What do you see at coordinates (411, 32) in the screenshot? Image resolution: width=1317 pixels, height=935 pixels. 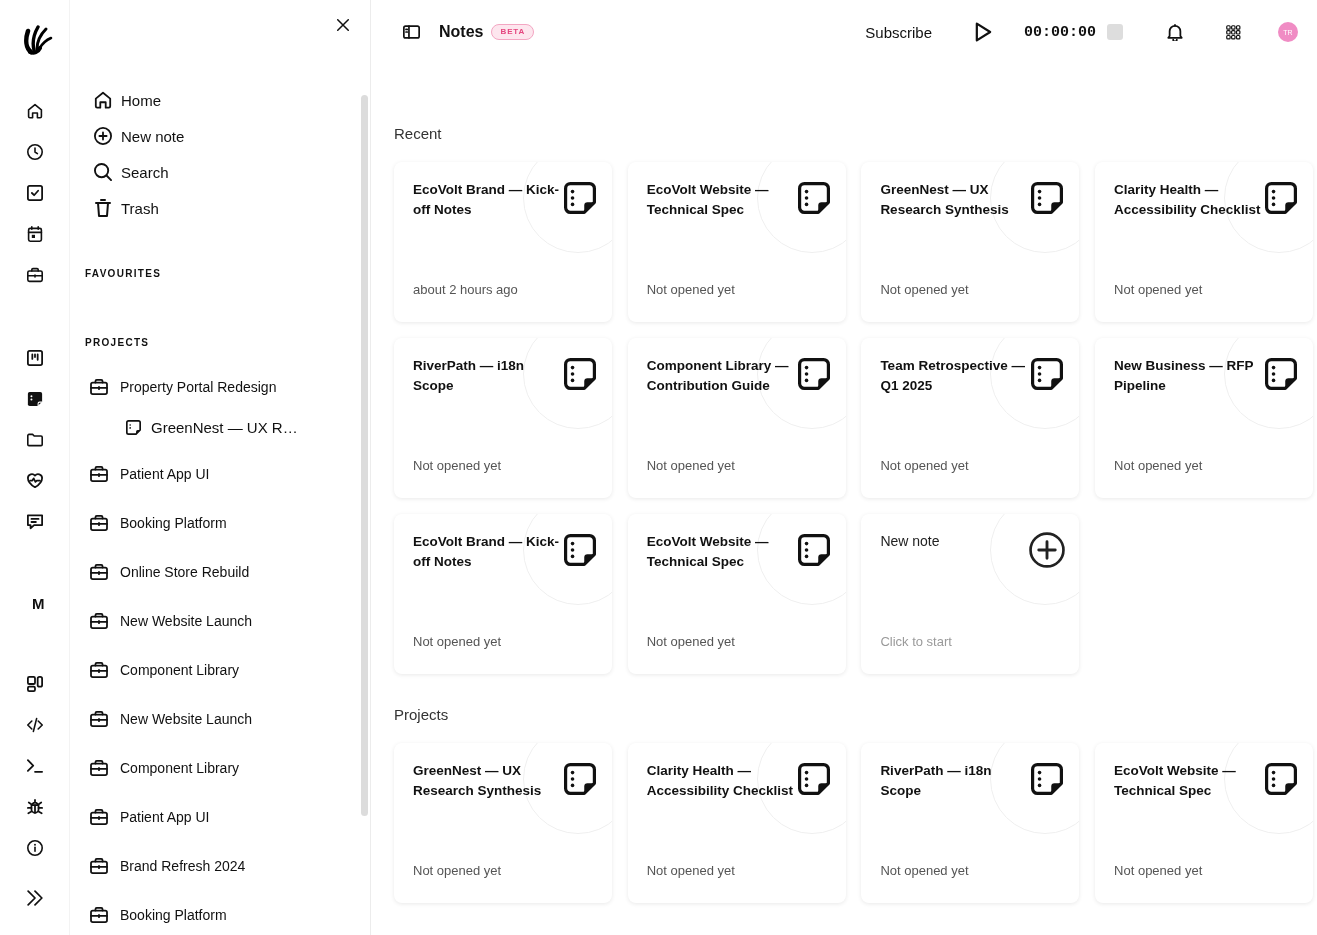 I see `sidebar-toggle-icon` at bounding box center [411, 32].